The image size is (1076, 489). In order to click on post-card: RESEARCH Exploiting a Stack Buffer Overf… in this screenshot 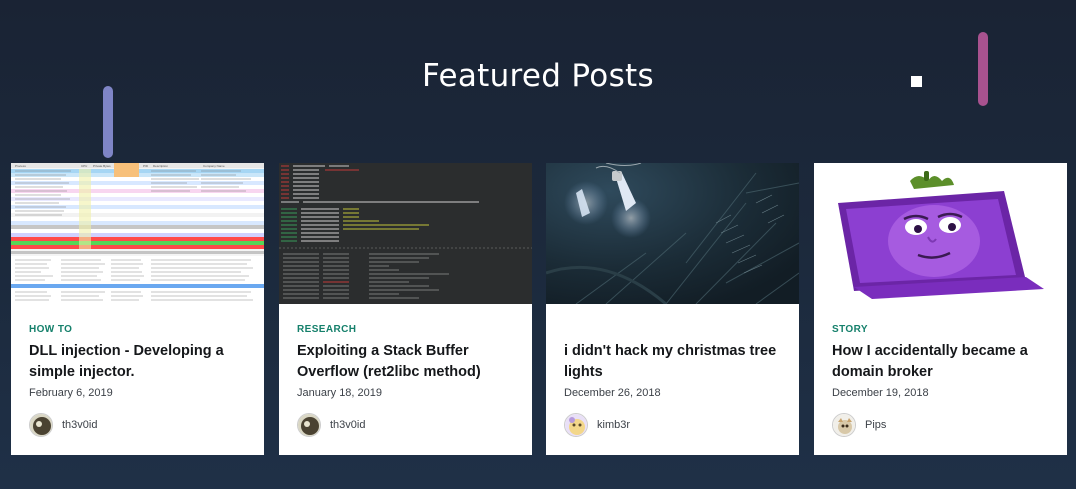, I will do `click(405, 309)`.